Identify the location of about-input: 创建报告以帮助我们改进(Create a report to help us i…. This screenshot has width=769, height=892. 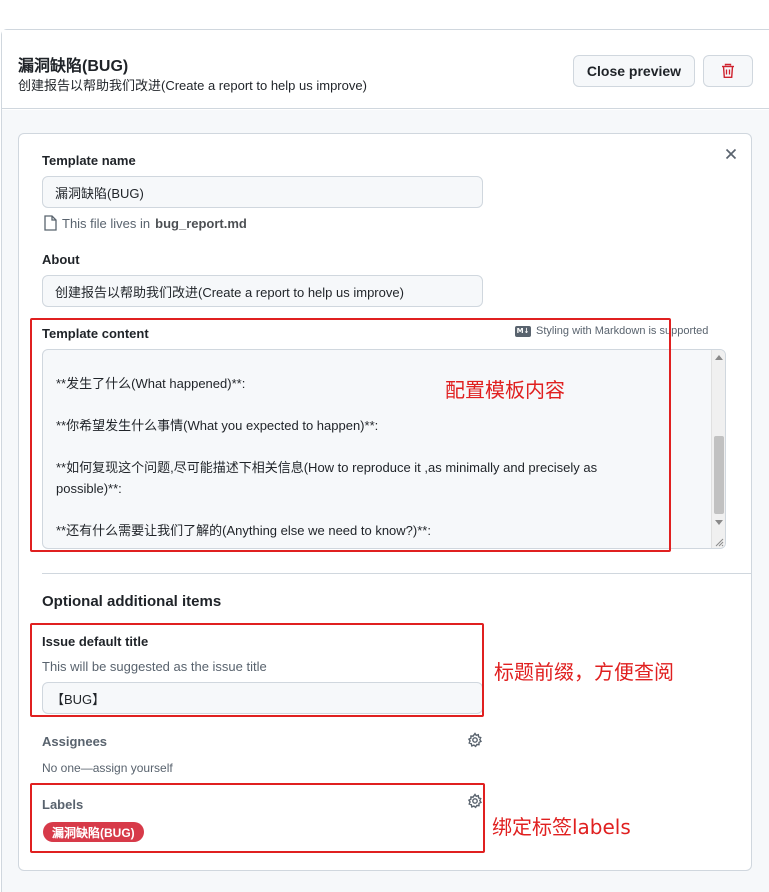
(262, 291).